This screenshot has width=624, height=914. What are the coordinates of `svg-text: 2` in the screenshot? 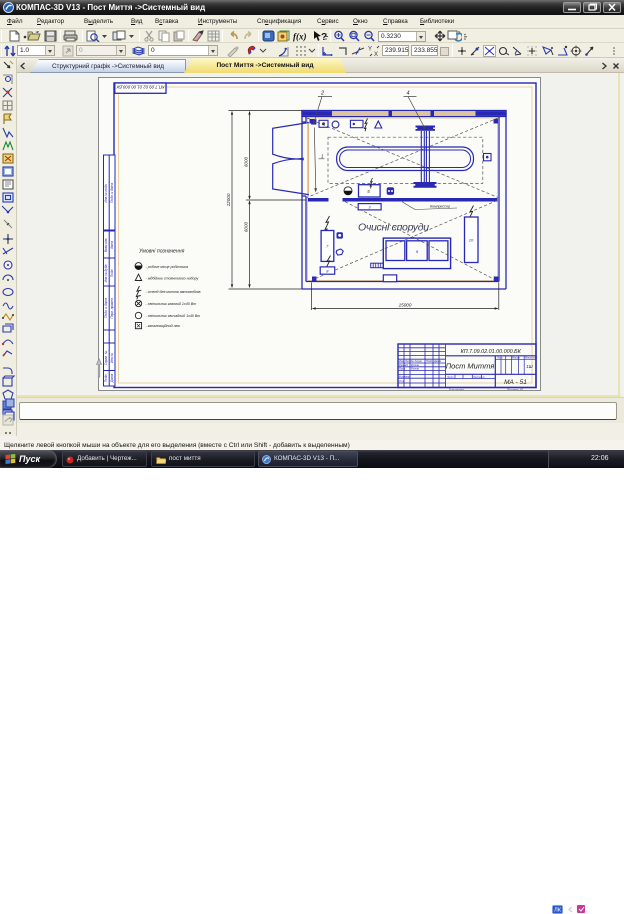 It's located at (322, 94).